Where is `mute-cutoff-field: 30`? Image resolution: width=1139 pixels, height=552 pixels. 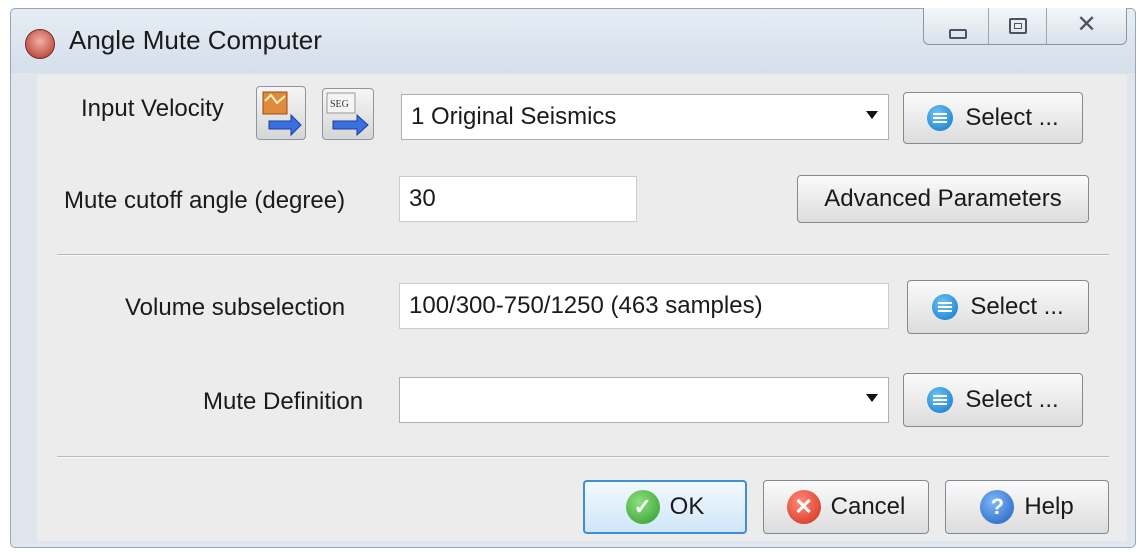 mute-cutoff-field: 30 is located at coordinates (518, 199).